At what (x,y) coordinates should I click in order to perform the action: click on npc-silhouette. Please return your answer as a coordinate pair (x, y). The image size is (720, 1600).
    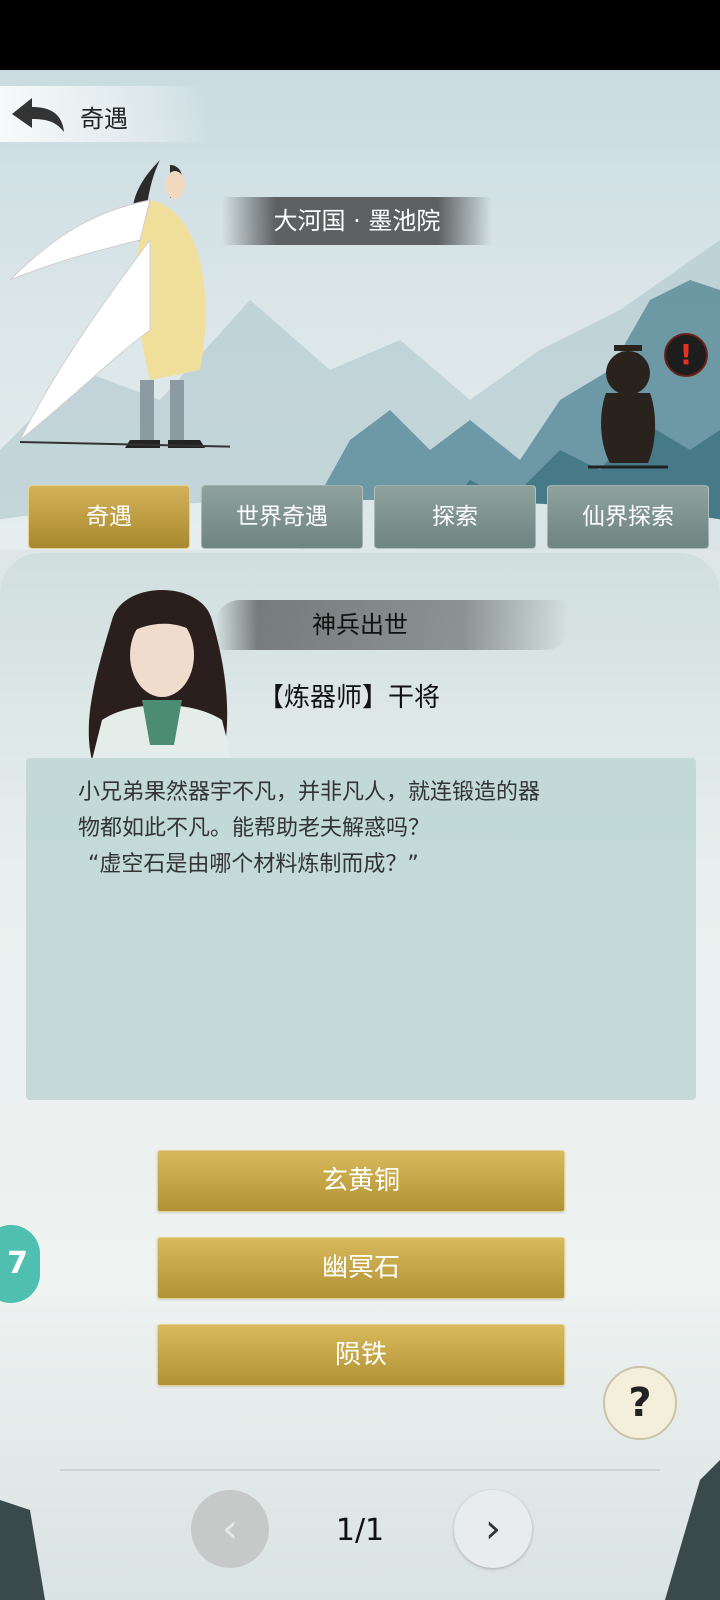
    Looking at the image, I should click on (628, 405).